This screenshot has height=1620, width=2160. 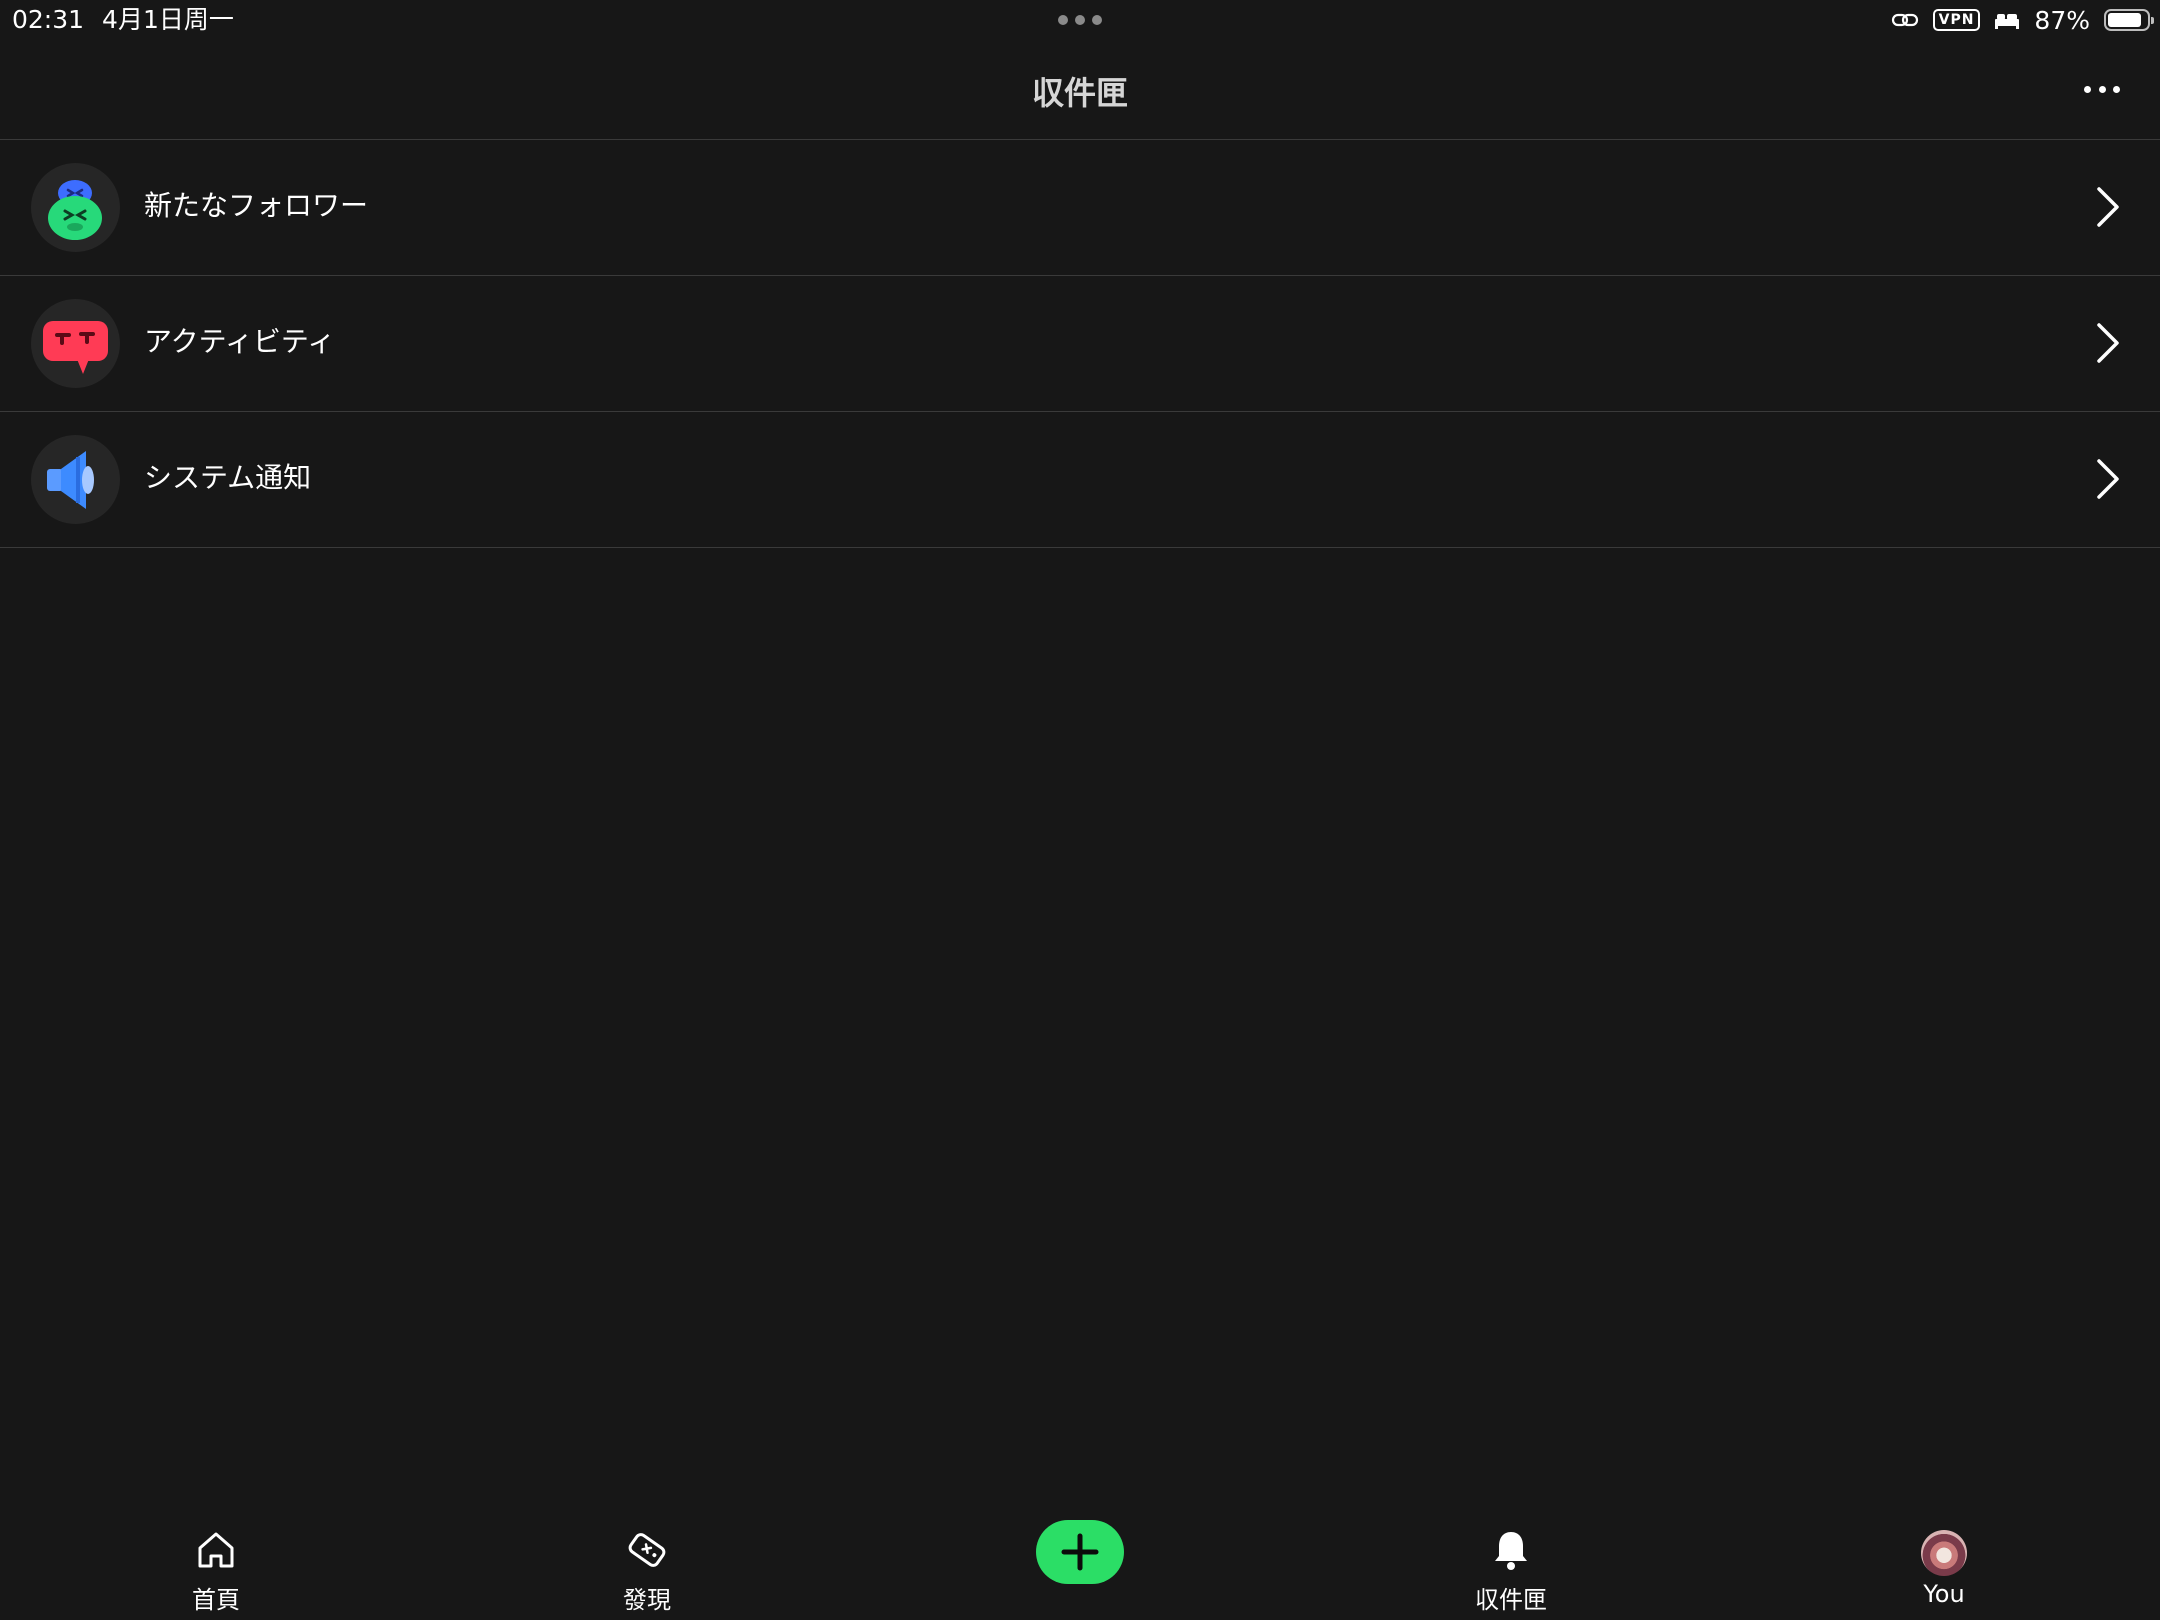 I want to click on inbox-item-new-followers: 新たなフォロワー, so click(x=1080, y=208).